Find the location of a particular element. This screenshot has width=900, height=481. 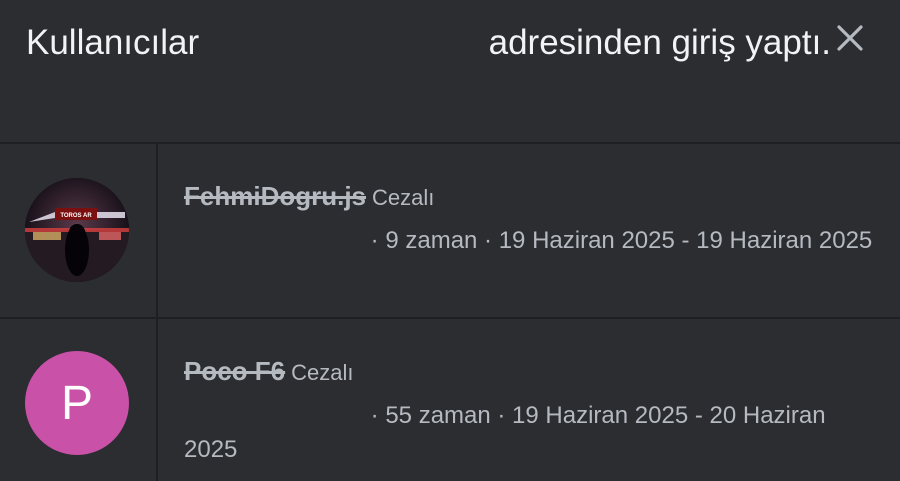

redacted-ip-address is located at coordinates (344, 53).